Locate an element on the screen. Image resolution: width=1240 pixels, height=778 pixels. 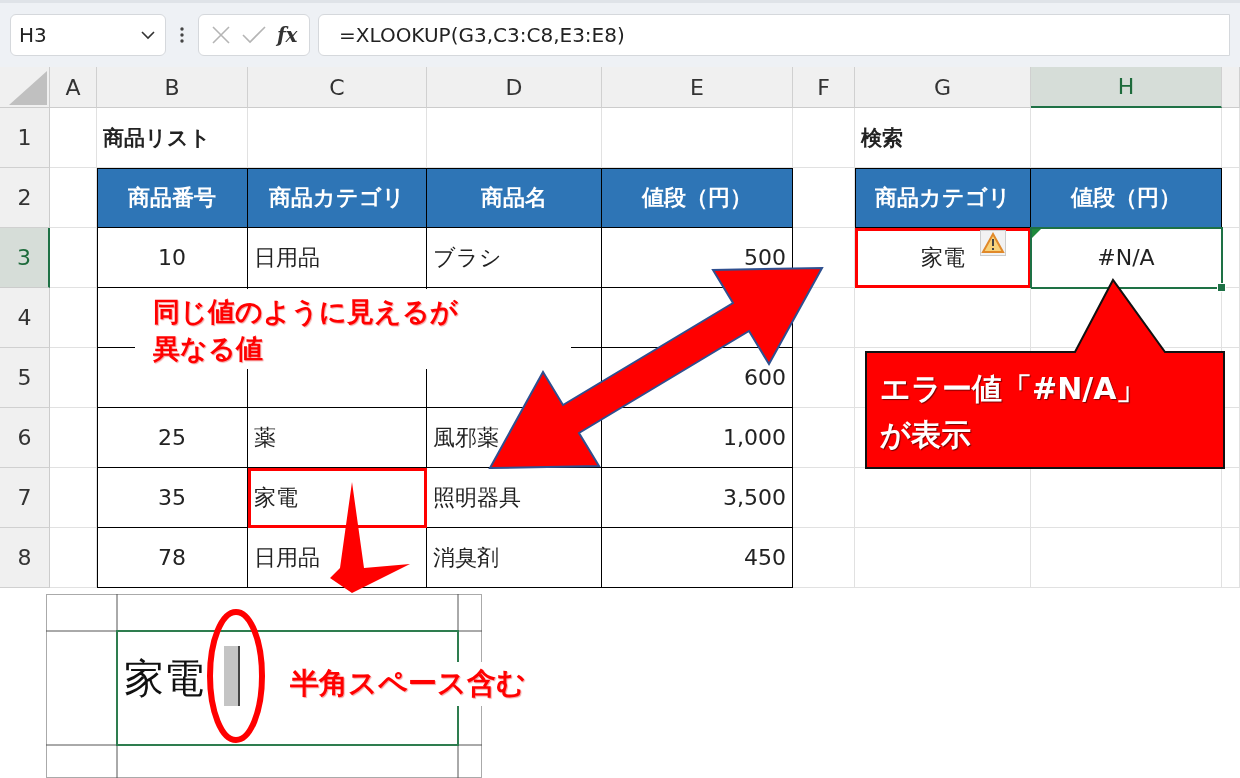
row-header: 1 is located at coordinates (25, 138).